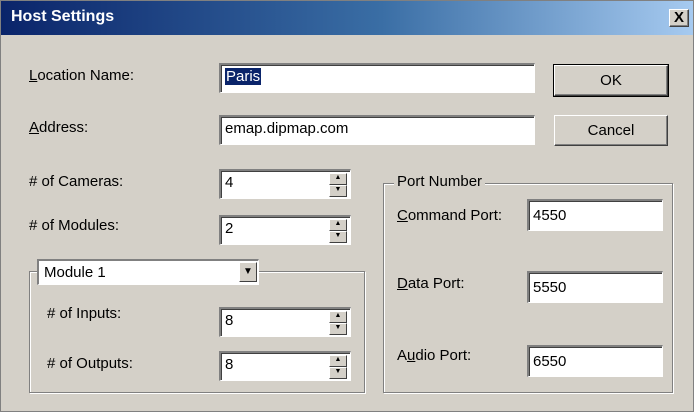  Describe the element at coordinates (63, 16) in the screenshot. I see `dialog-title: Host Settings` at that location.